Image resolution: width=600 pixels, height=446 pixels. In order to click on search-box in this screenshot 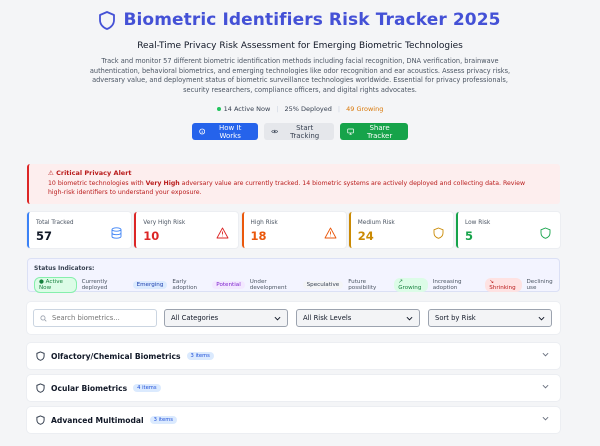, I will do `click(95, 318)`.